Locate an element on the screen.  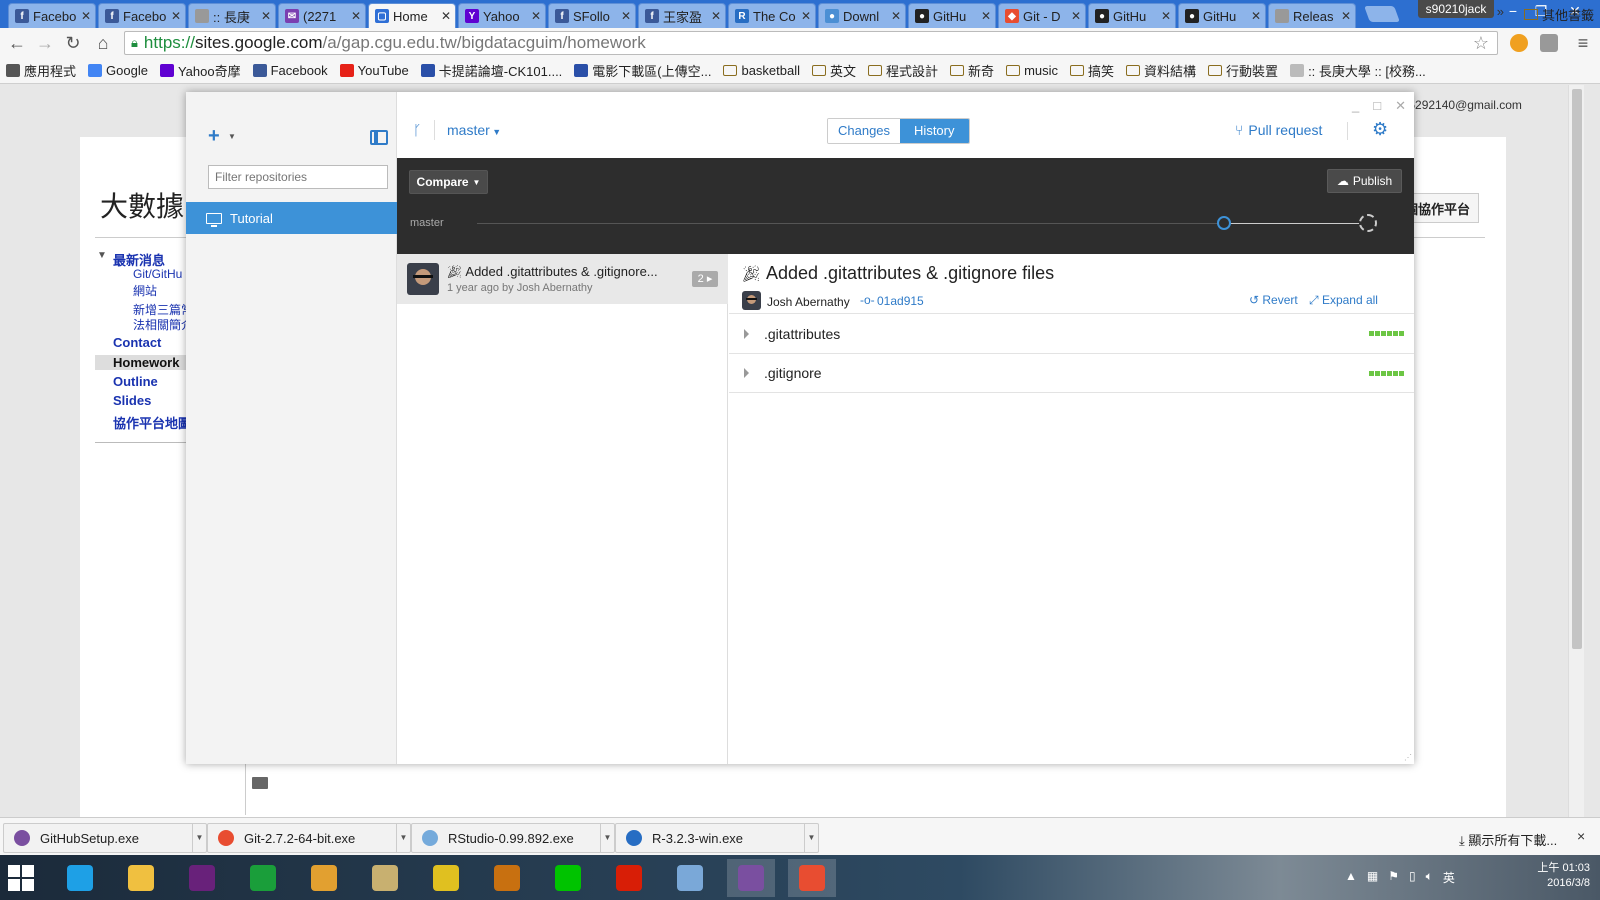
bookmark-item: Facebook is located at coordinates (290, 70).